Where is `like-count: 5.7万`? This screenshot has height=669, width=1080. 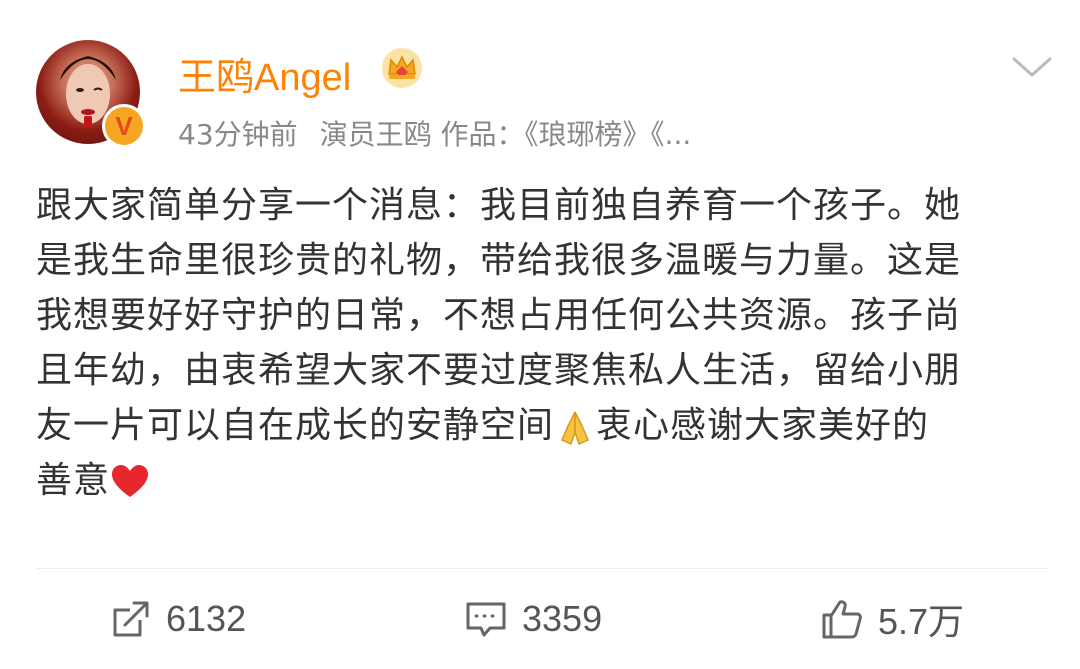 like-count: 5.7万 is located at coordinates (921, 621).